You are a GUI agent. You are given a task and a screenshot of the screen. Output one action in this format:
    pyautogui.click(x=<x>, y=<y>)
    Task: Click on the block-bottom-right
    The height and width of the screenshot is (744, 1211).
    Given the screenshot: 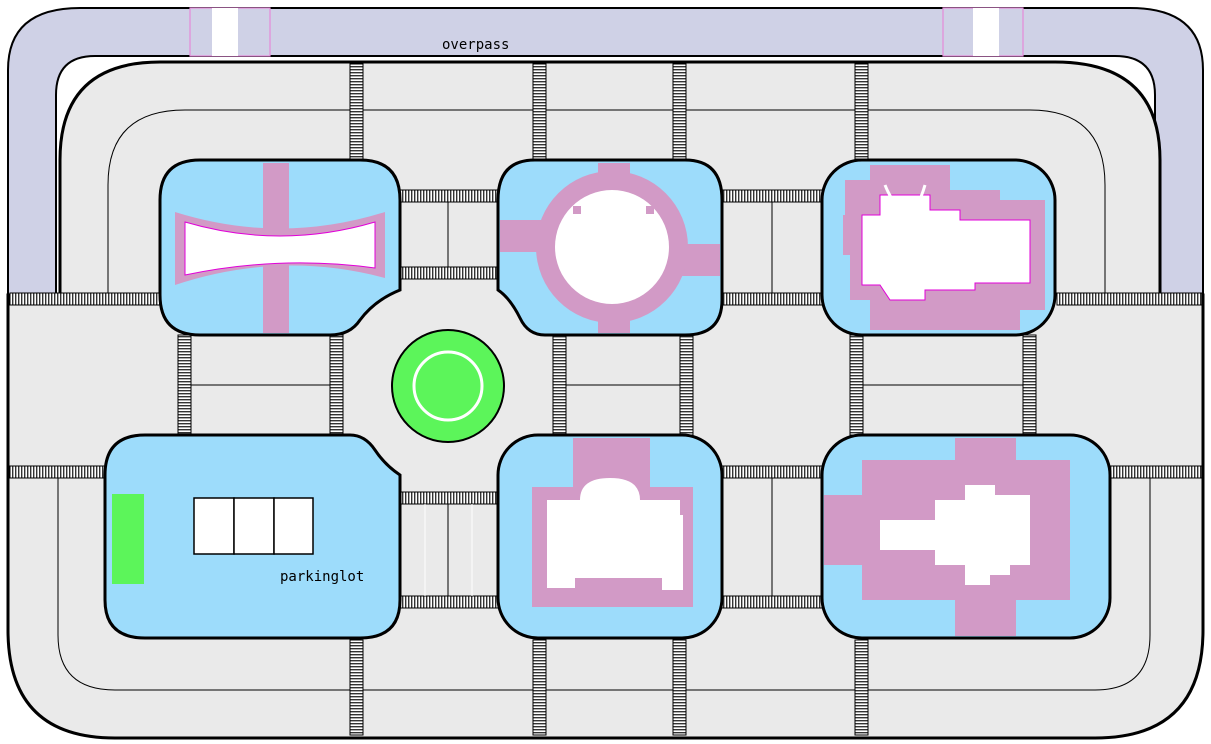 What is the action you would take?
    pyautogui.click(x=966, y=536)
    